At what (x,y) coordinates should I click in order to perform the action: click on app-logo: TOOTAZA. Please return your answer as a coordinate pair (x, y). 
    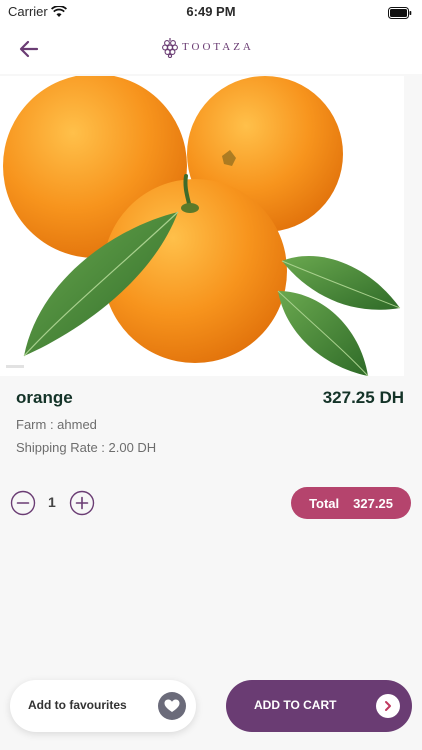
    Looking at the image, I should click on (208, 47).